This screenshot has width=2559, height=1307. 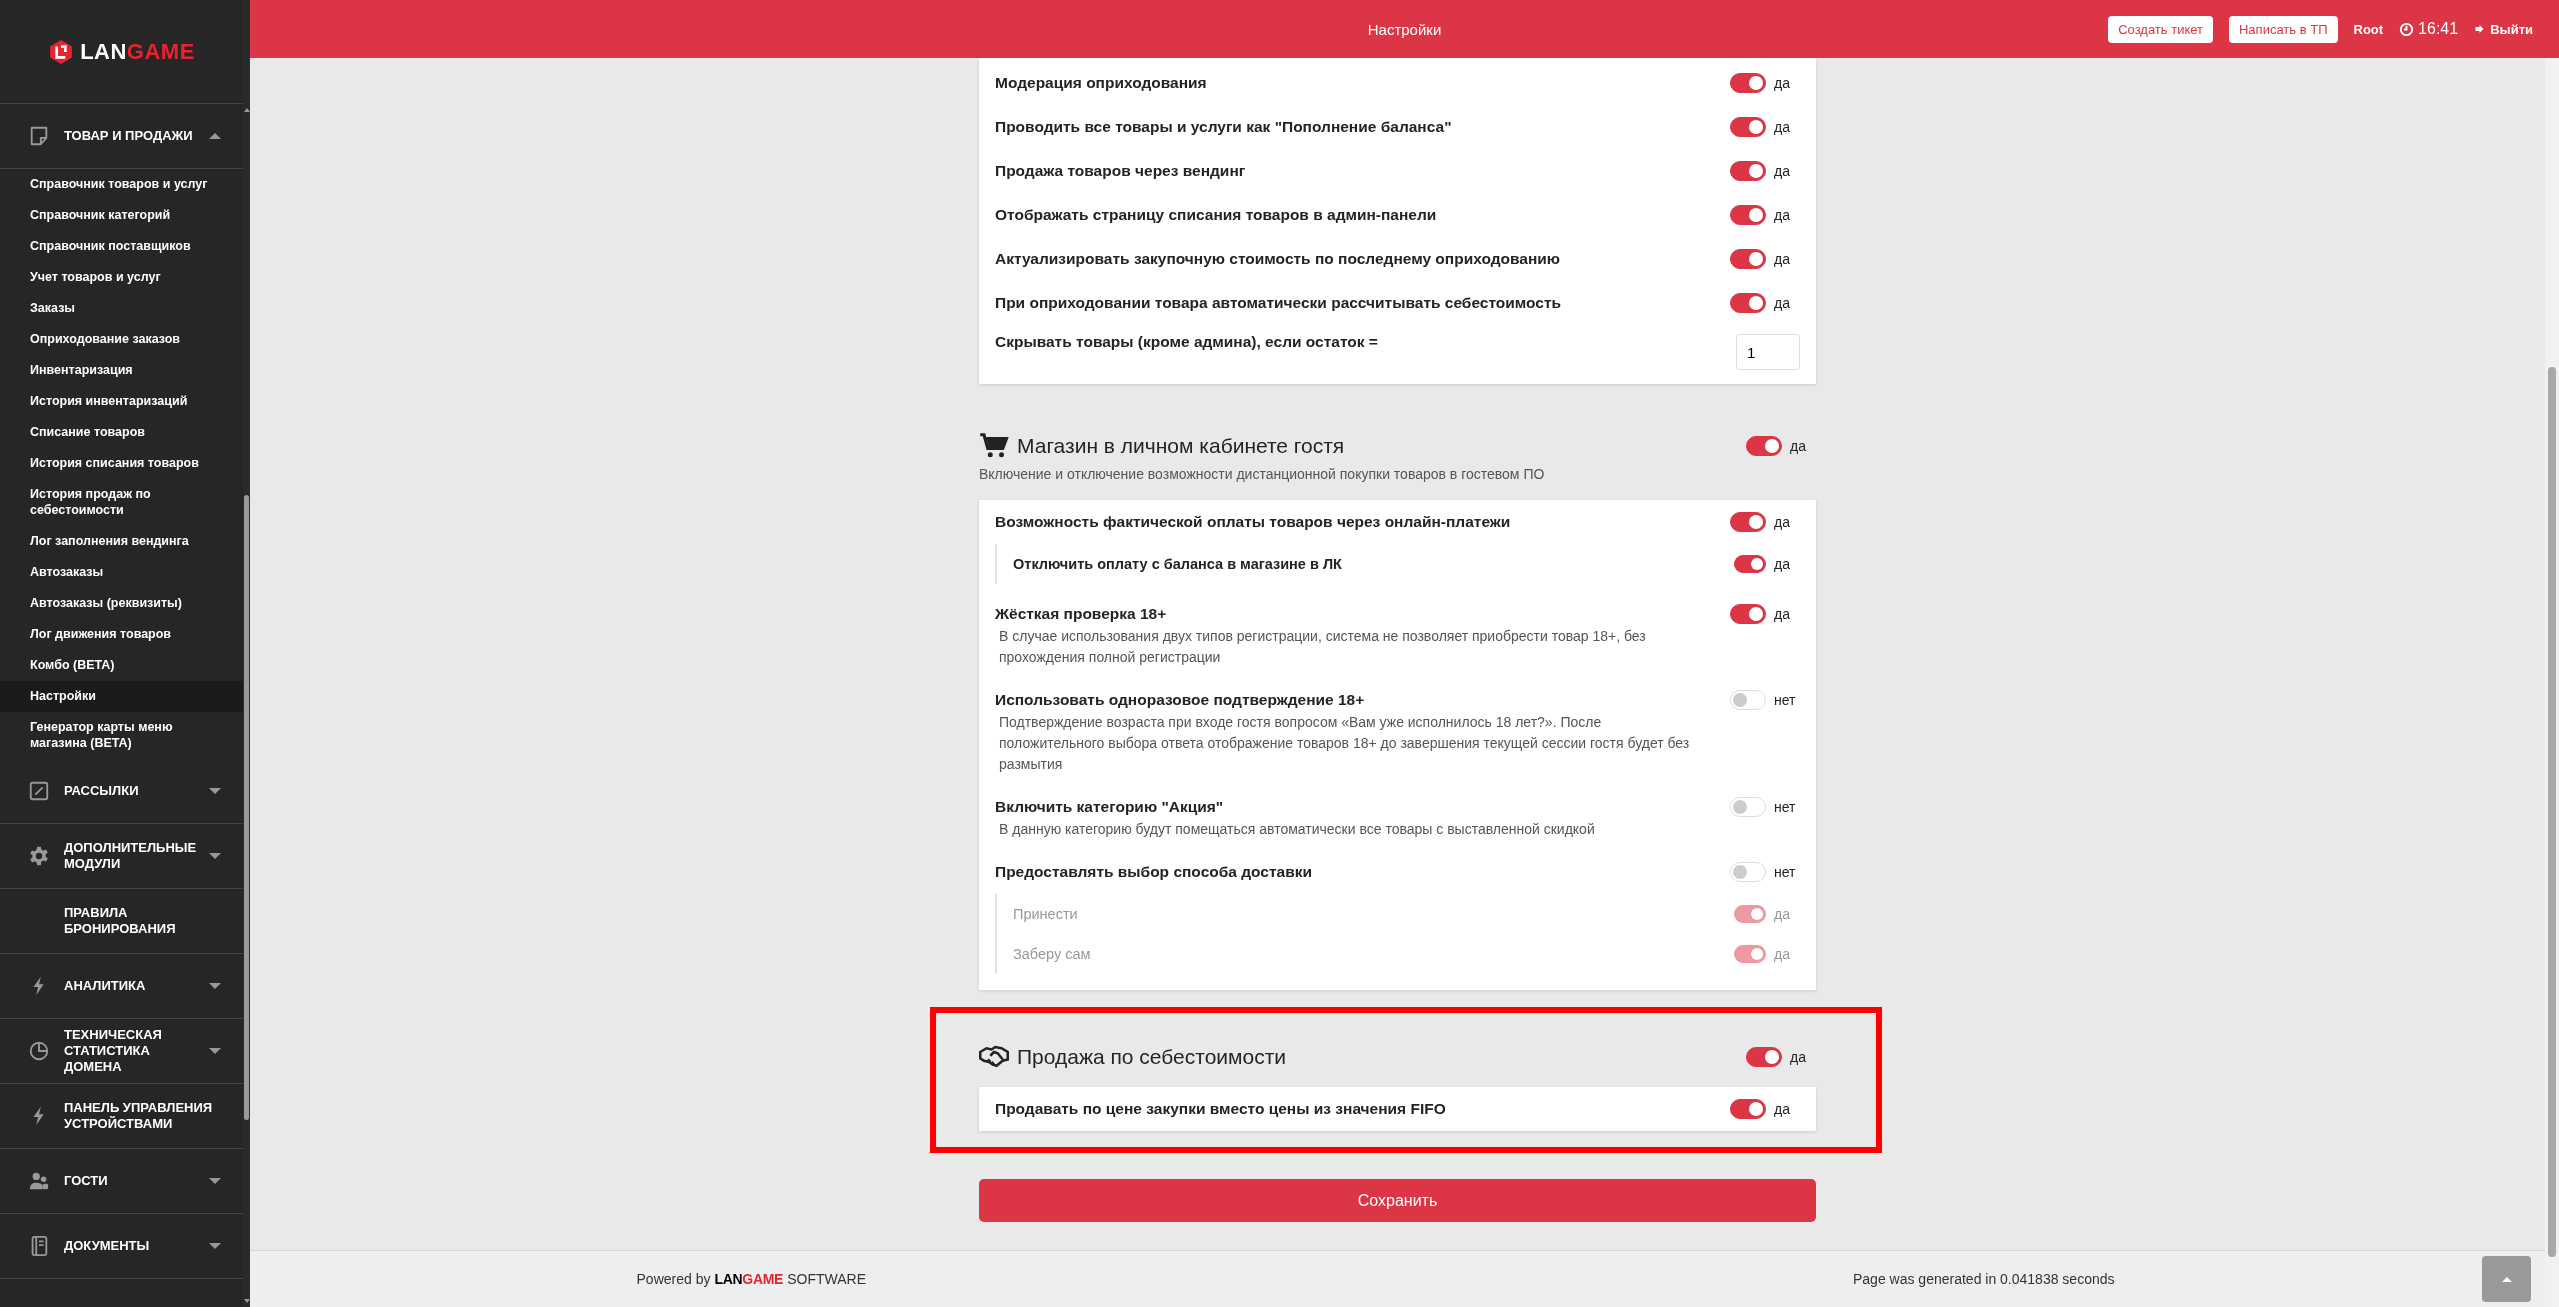 What do you see at coordinates (1224, 127) in the screenshot?
I see `setting-label: Проводить все товары и услуги как "Пополнение баланса"` at bounding box center [1224, 127].